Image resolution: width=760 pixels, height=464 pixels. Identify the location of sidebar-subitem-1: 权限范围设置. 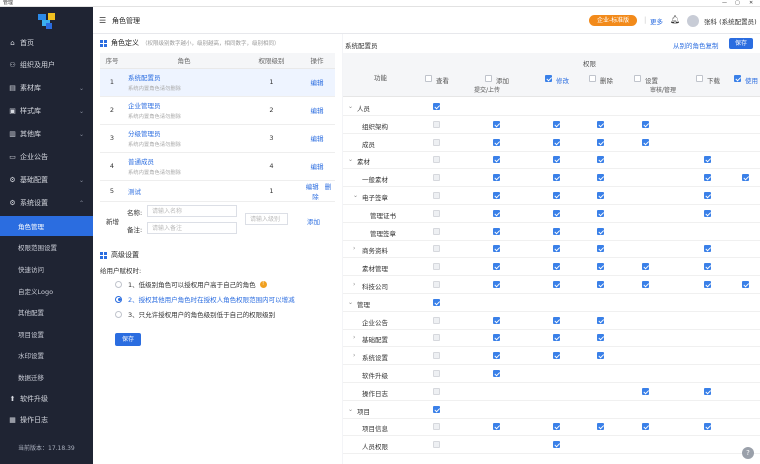
(46, 247).